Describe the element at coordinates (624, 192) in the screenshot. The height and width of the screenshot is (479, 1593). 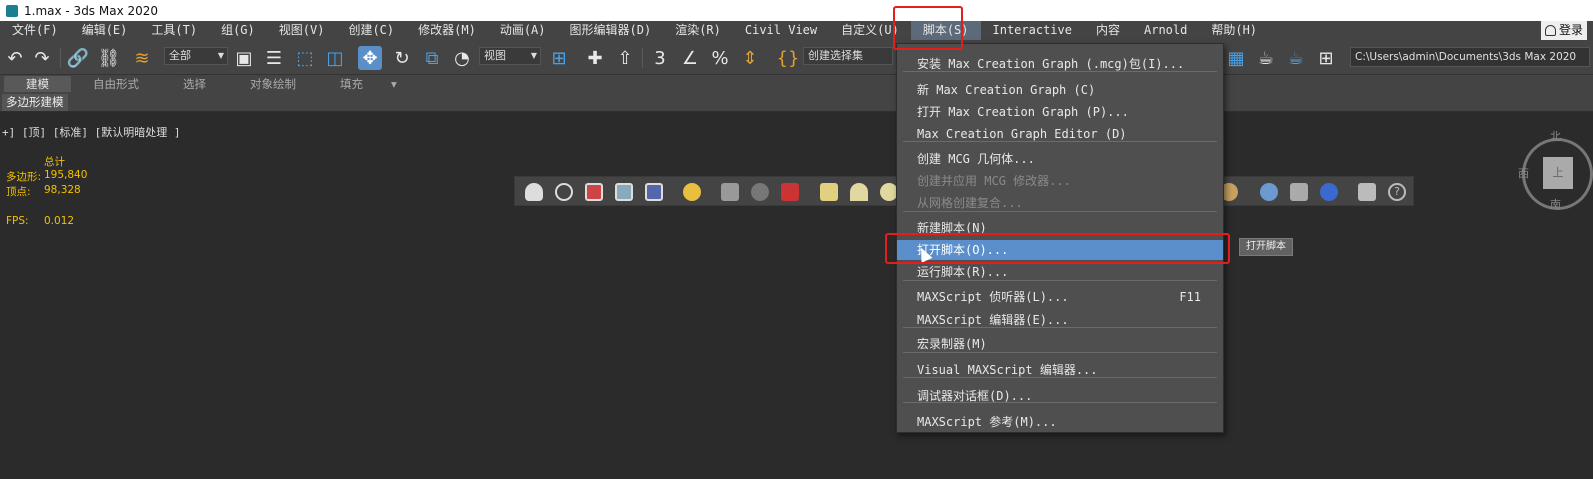
I see `render-icon` at that location.